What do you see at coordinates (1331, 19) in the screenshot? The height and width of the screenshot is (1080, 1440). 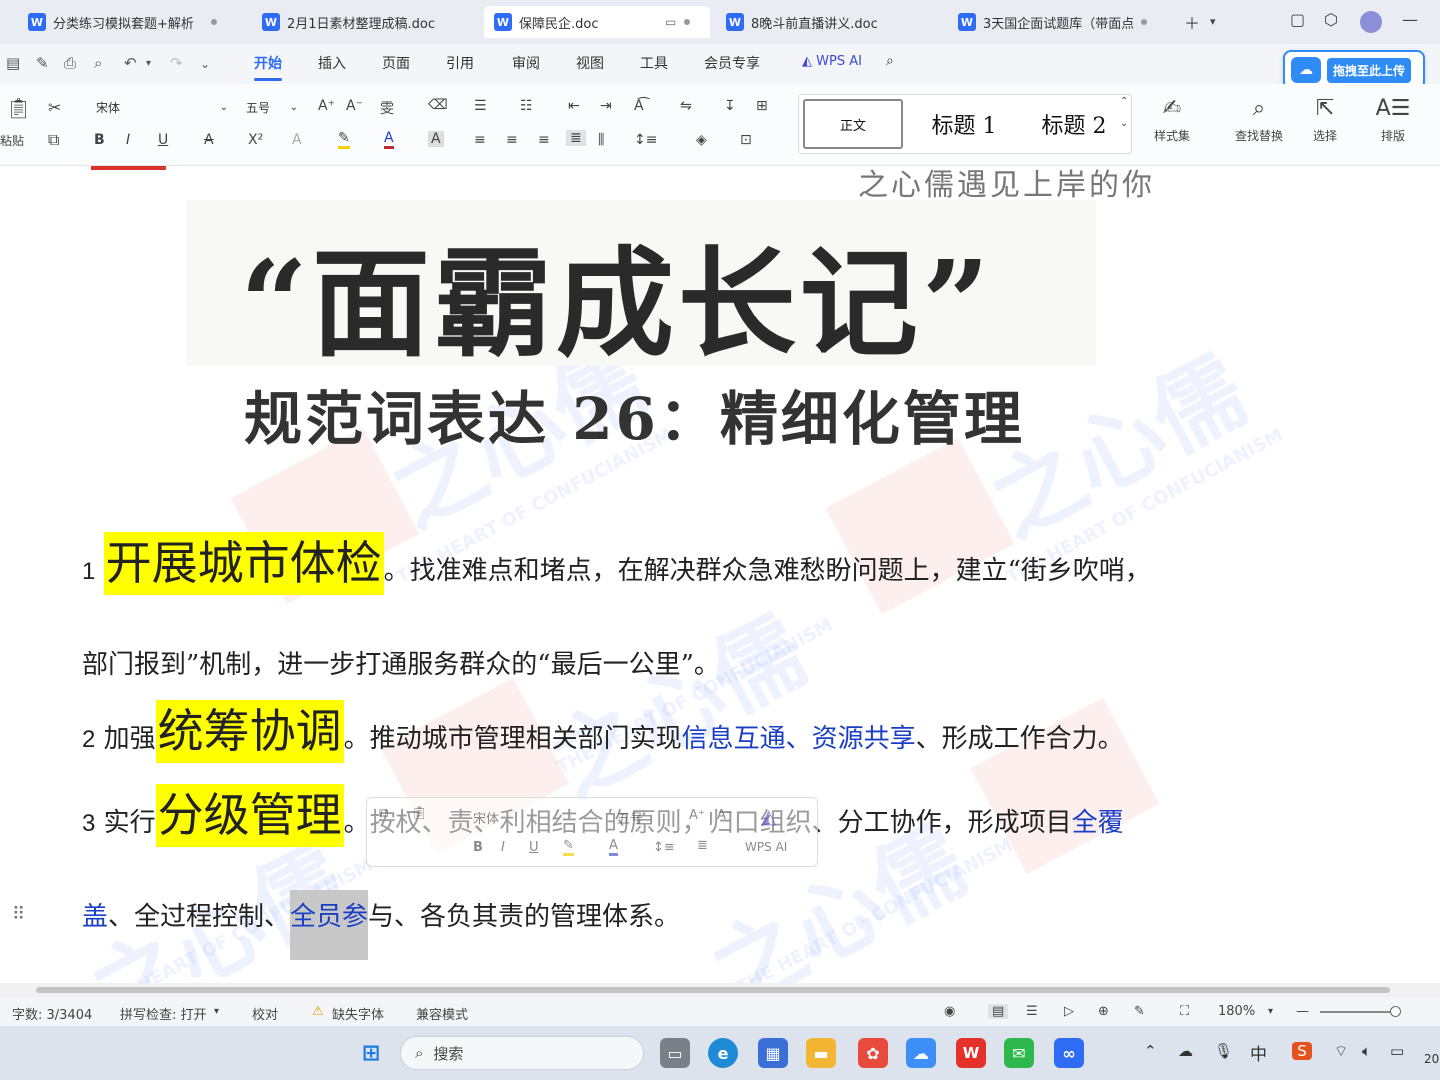 I see `cube-icon: ⬡` at bounding box center [1331, 19].